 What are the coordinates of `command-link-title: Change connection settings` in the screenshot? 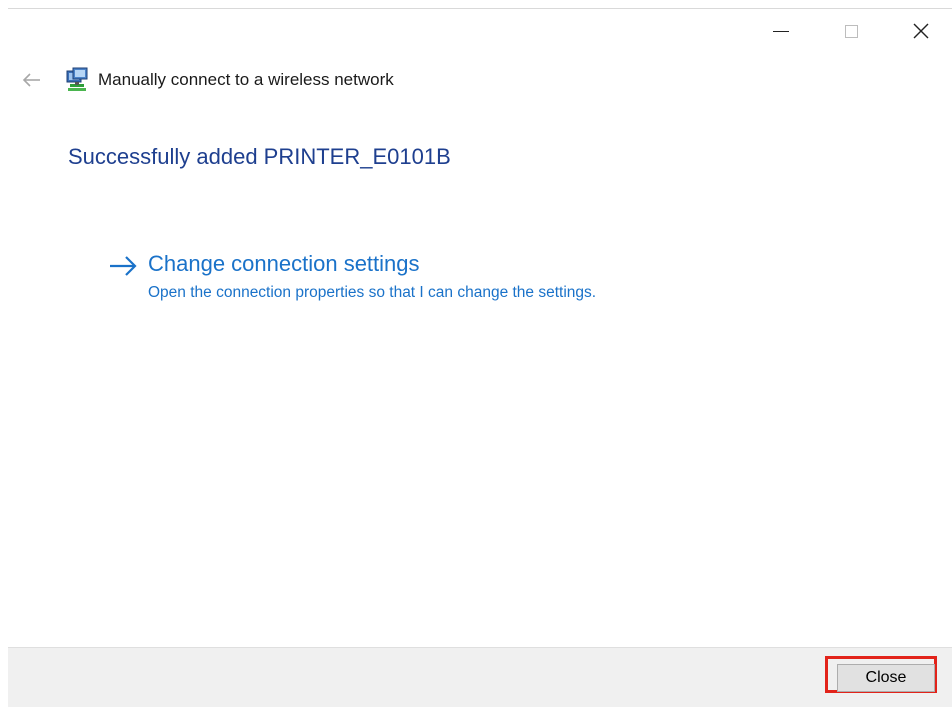 It's located at (284, 263).